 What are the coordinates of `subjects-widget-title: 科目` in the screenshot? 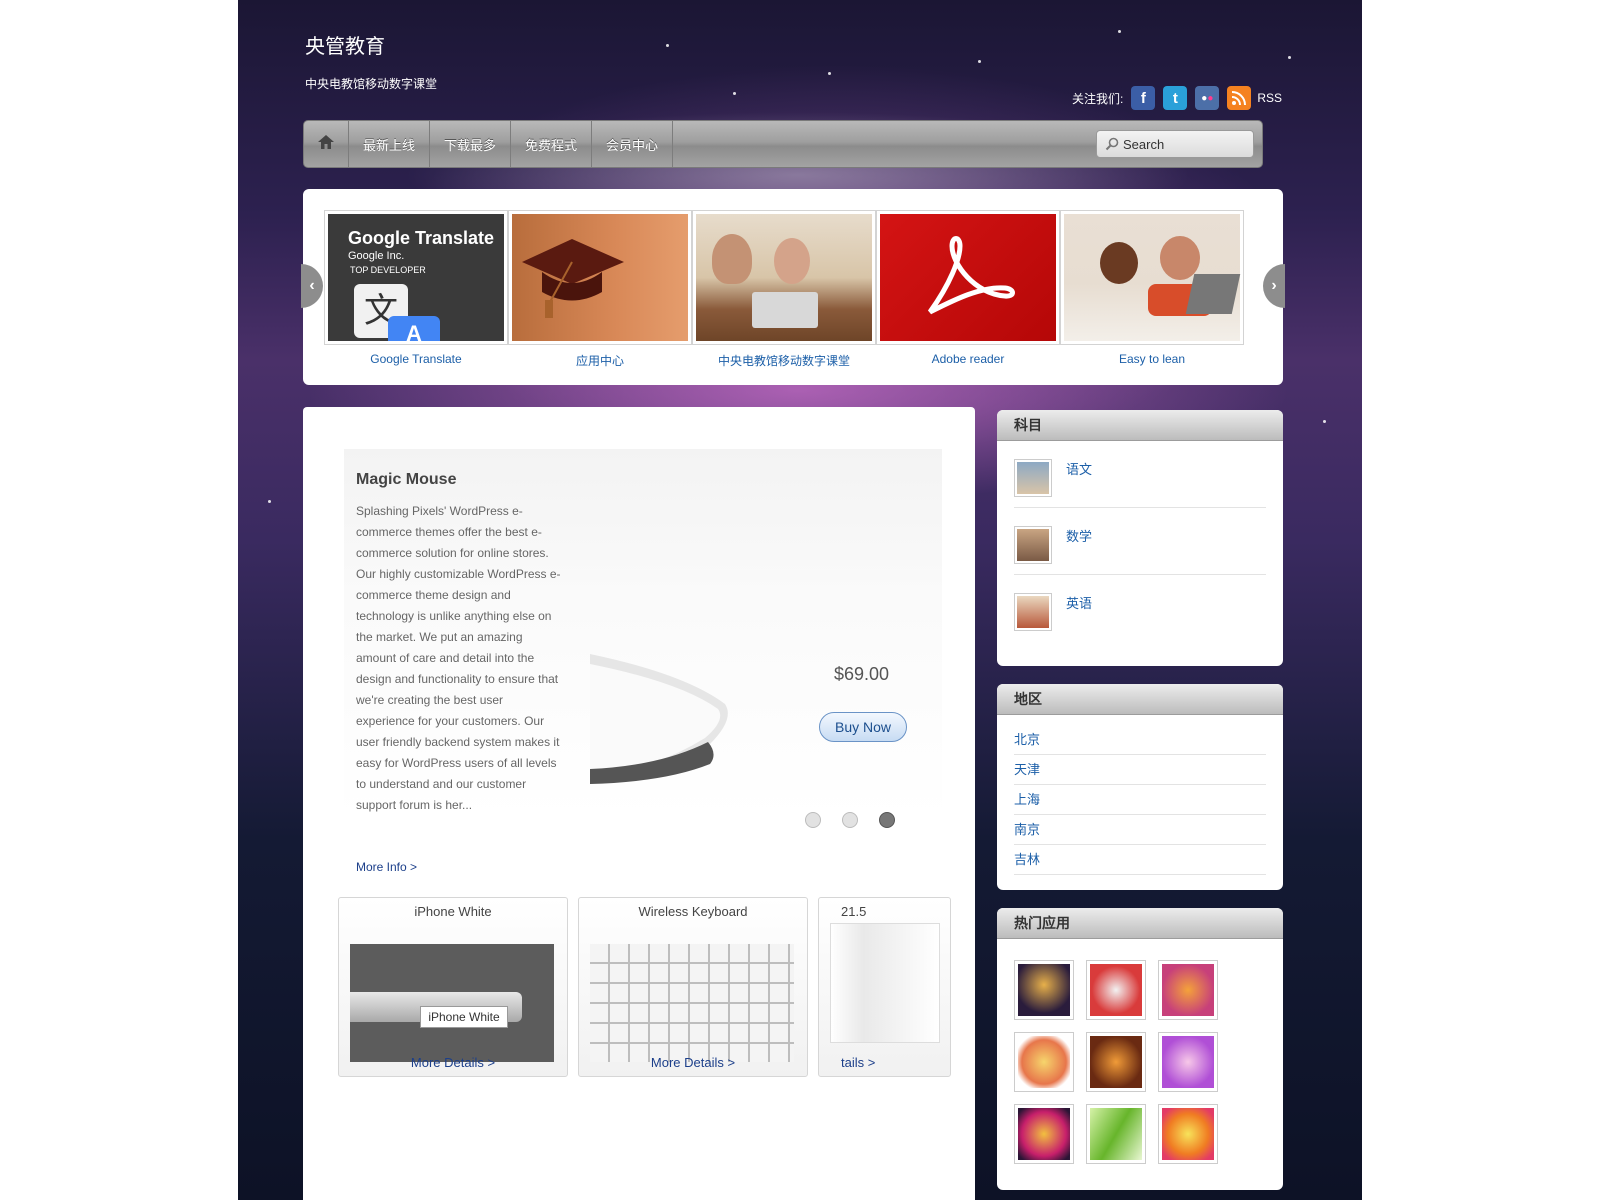 It's located at (1140, 425).